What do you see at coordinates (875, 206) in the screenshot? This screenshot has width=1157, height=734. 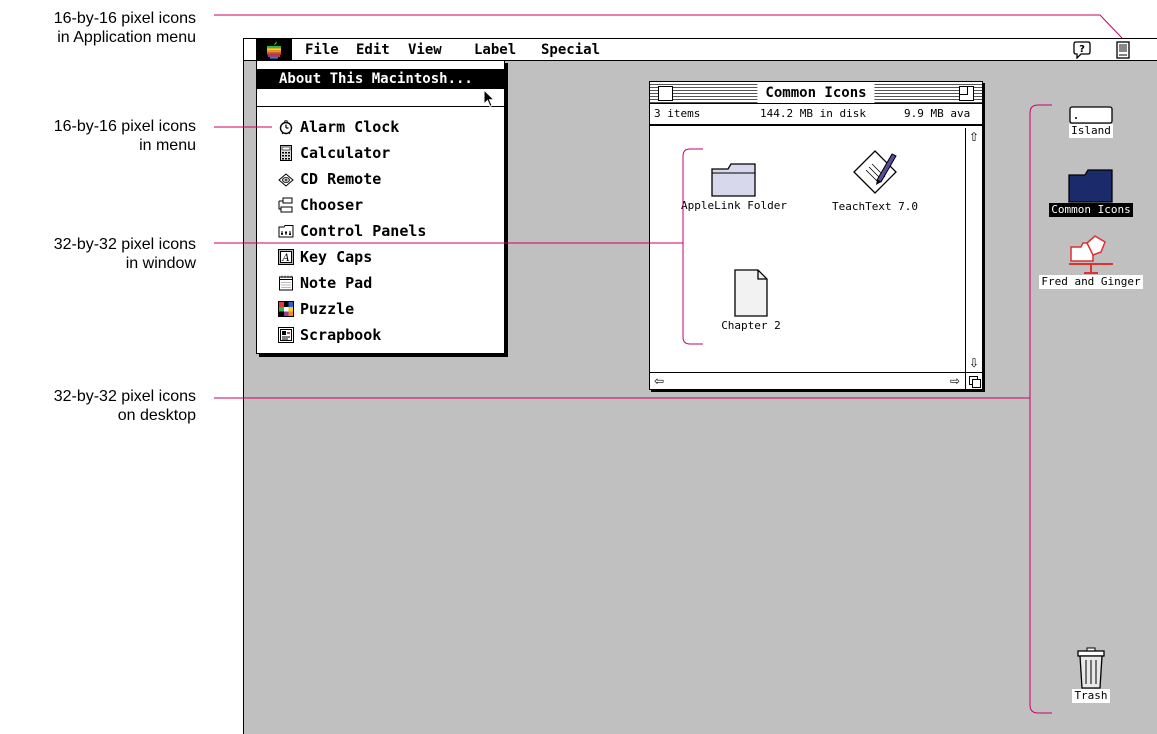 I see `icon-label: TeachText 7.0` at bounding box center [875, 206].